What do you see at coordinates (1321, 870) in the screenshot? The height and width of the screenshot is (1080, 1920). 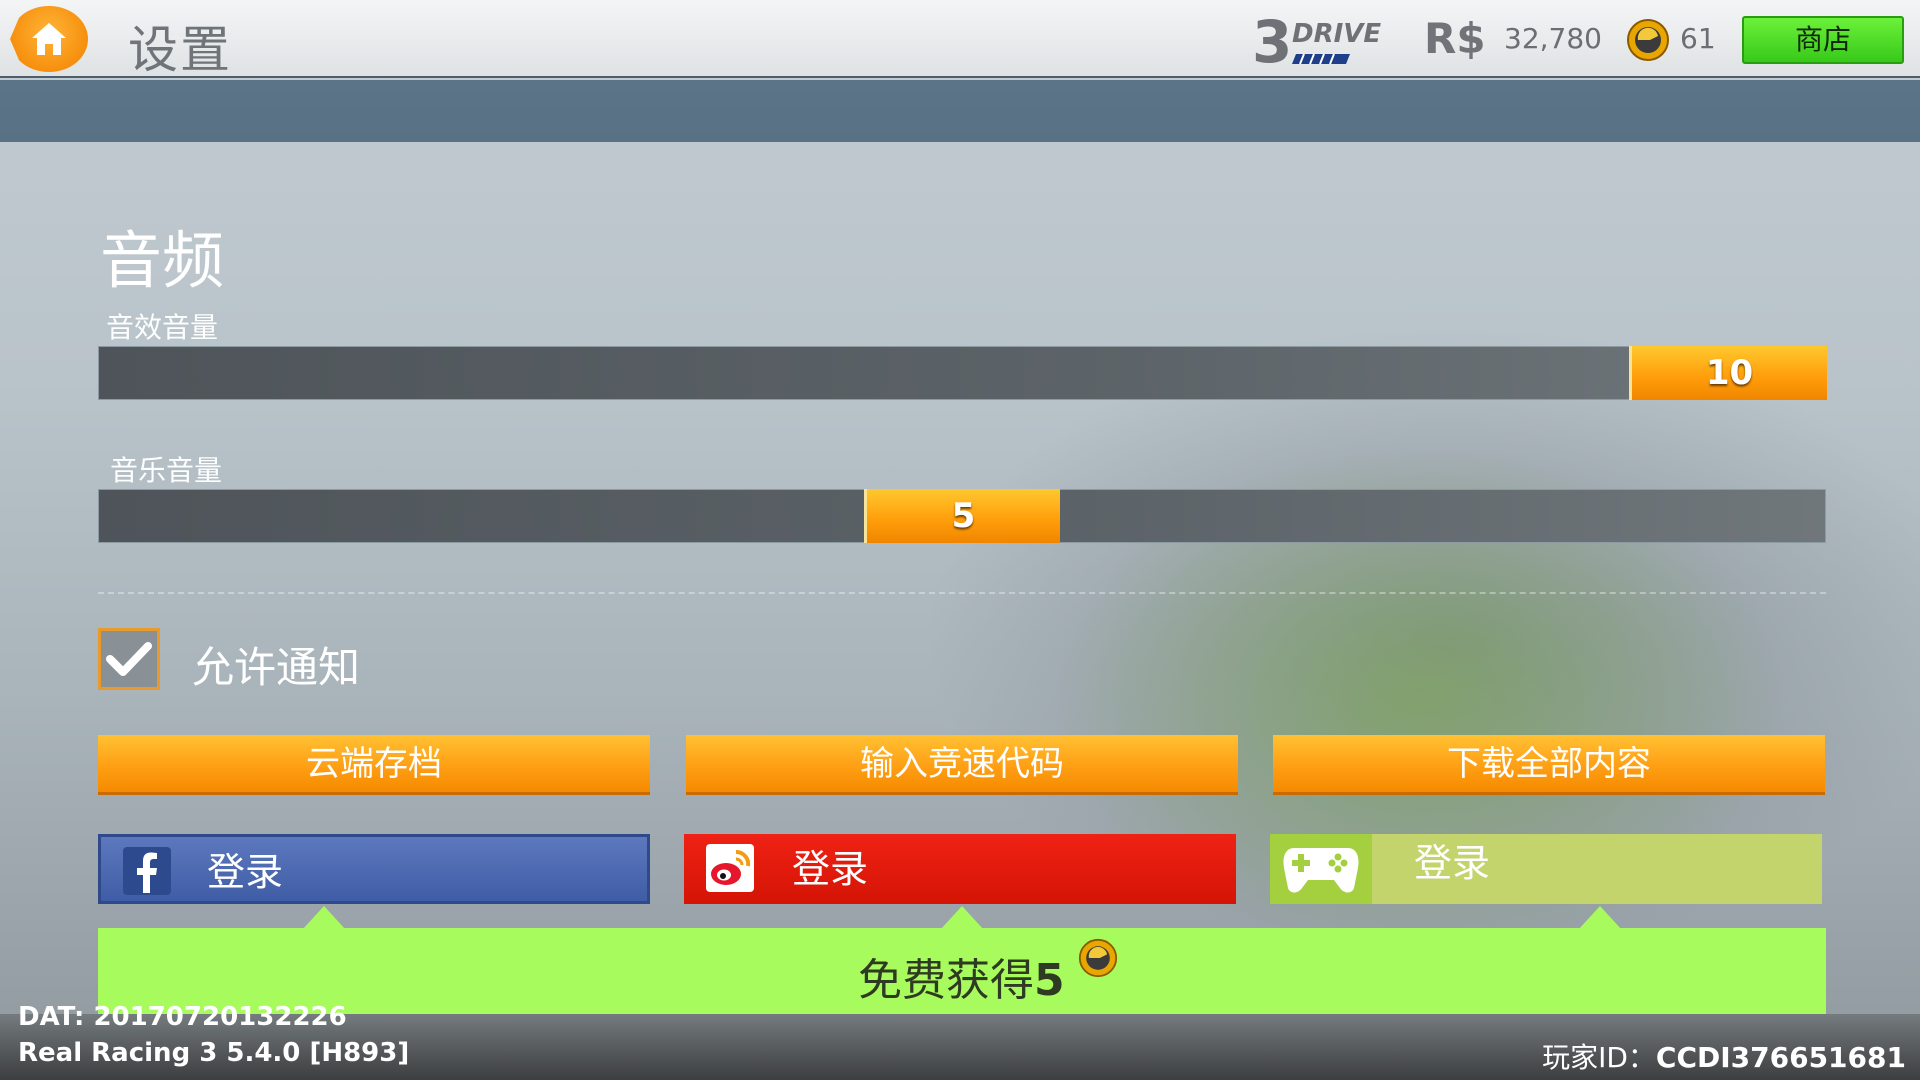 I see `gamepad-icon` at bounding box center [1321, 870].